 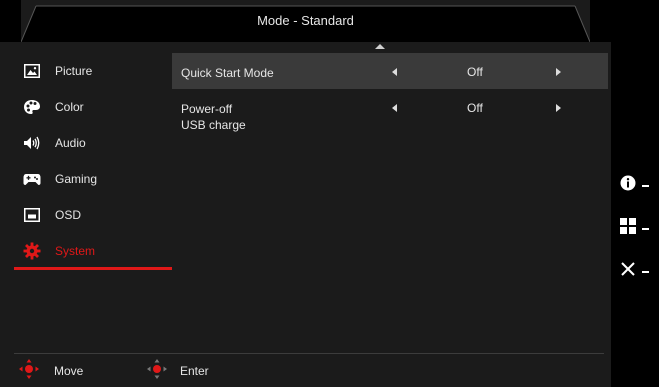 I want to click on footer: Move Enter, so click(x=309, y=371).